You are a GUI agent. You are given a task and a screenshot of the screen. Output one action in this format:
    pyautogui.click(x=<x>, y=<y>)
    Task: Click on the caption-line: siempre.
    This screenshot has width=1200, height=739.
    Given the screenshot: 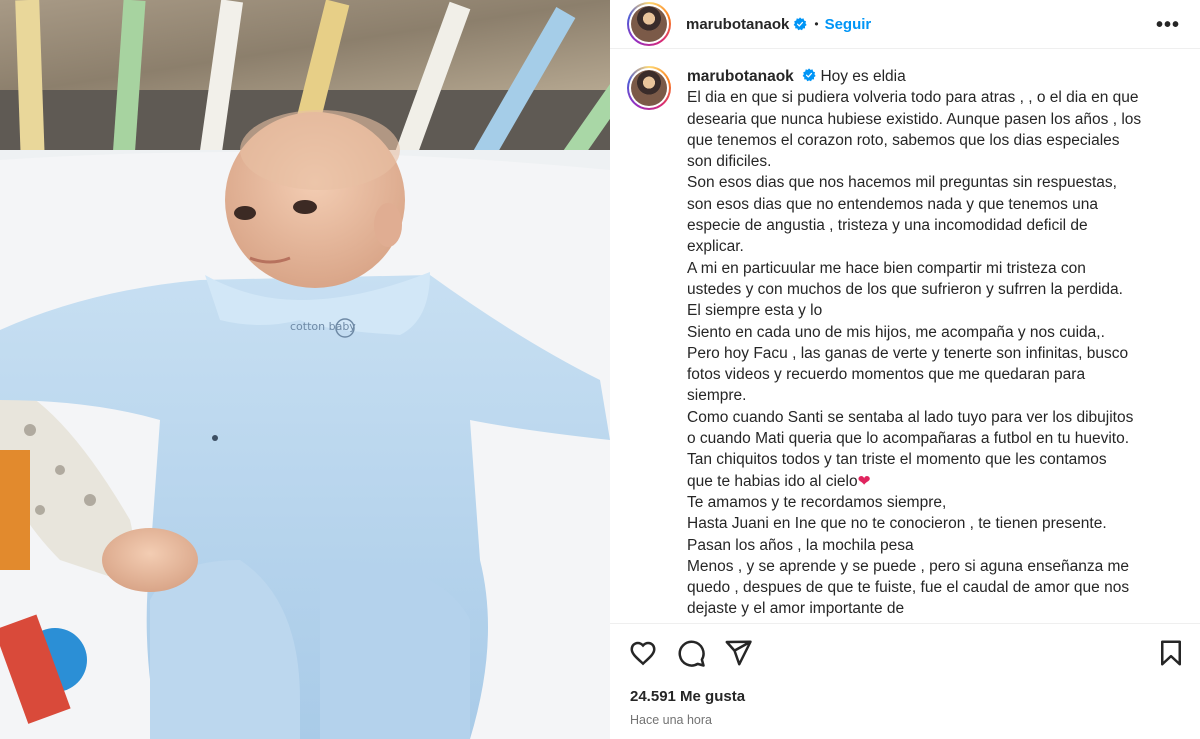 What is the action you would take?
    pyautogui.click(x=717, y=396)
    